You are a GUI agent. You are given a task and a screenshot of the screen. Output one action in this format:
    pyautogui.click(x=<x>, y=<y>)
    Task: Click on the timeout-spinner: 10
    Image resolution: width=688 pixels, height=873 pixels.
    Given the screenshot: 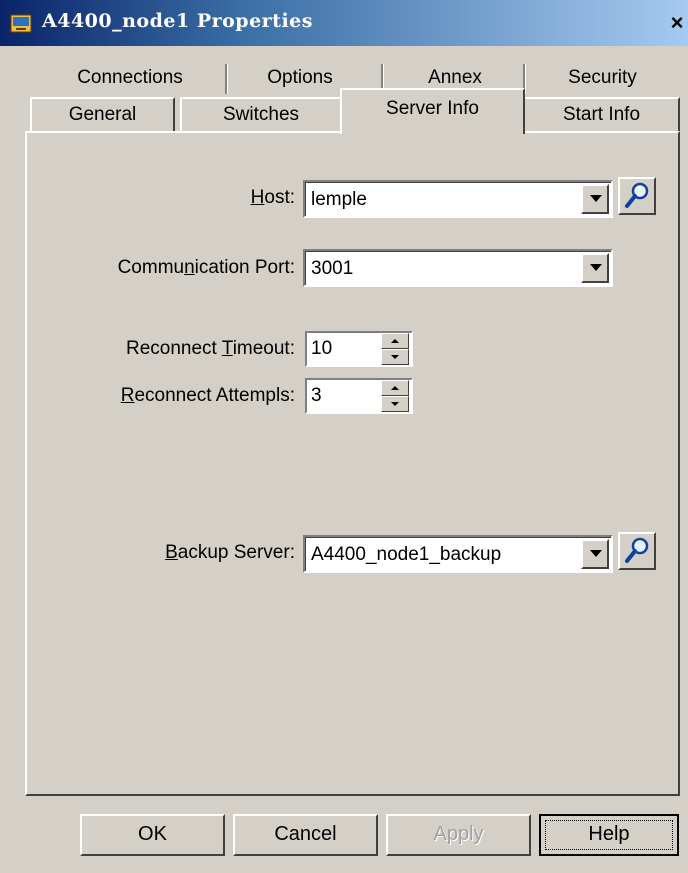 What is the action you would take?
    pyautogui.click(x=359, y=349)
    